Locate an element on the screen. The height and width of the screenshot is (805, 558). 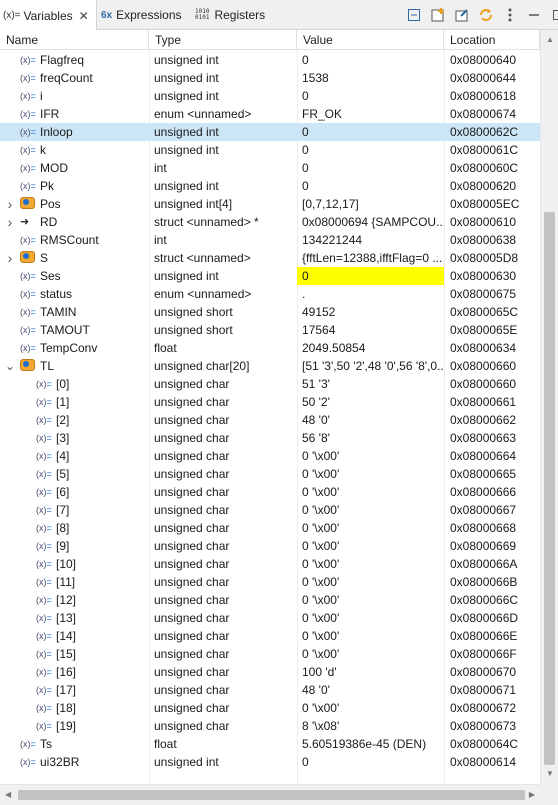
table-row: (x)= [10] unsigned char 0 '\x00' 0x0800066A is located at coordinates (270, 564).